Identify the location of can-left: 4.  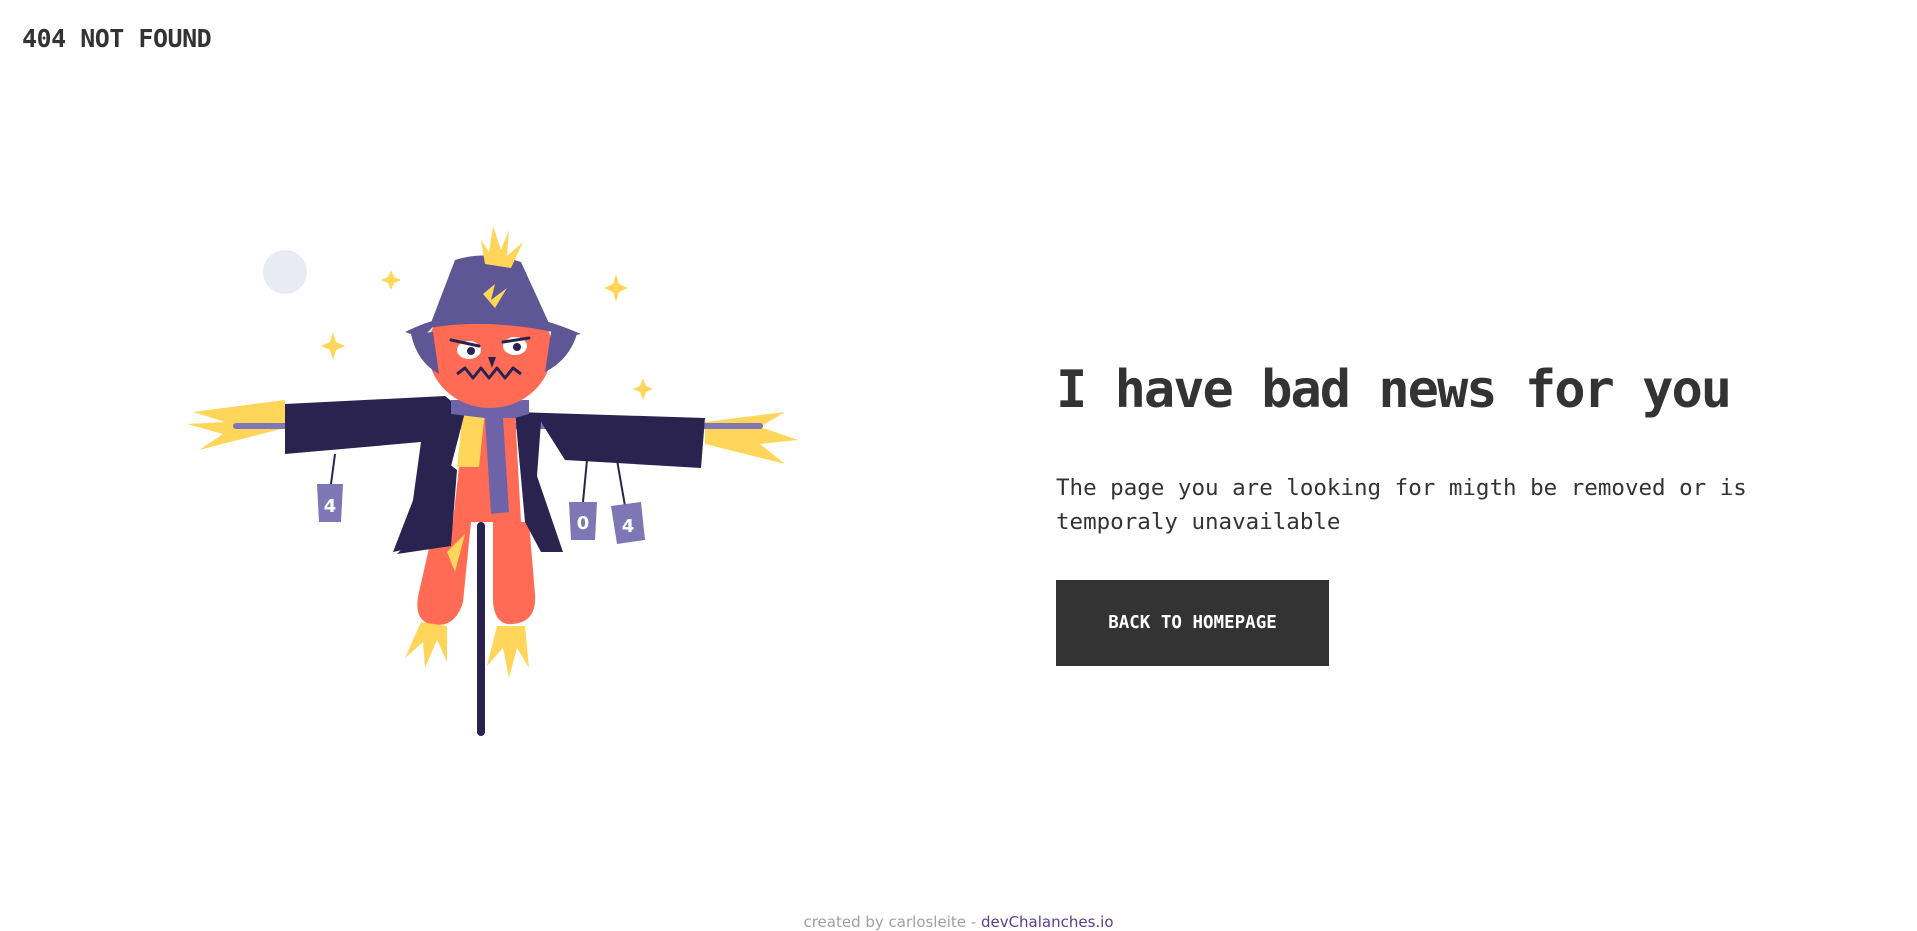
(330, 503).